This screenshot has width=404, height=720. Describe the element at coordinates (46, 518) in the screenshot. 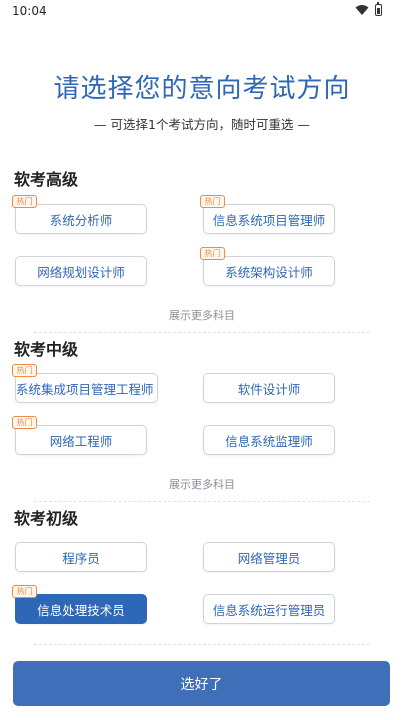

I see `section-title-junior: 软考初级` at that location.